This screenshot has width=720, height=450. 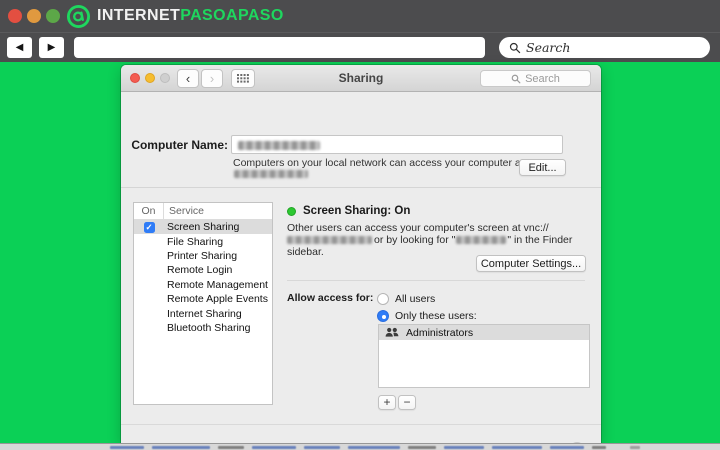 What do you see at coordinates (231, 15) in the screenshot?
I see `brand-word-a: A` at bounding box center [231, 15].